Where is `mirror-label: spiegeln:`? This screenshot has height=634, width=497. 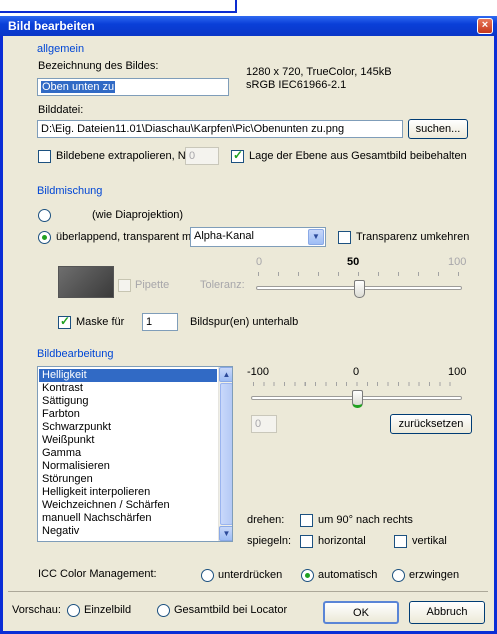
mirror-label: spiegeln: is located at coordinates (269, 541).